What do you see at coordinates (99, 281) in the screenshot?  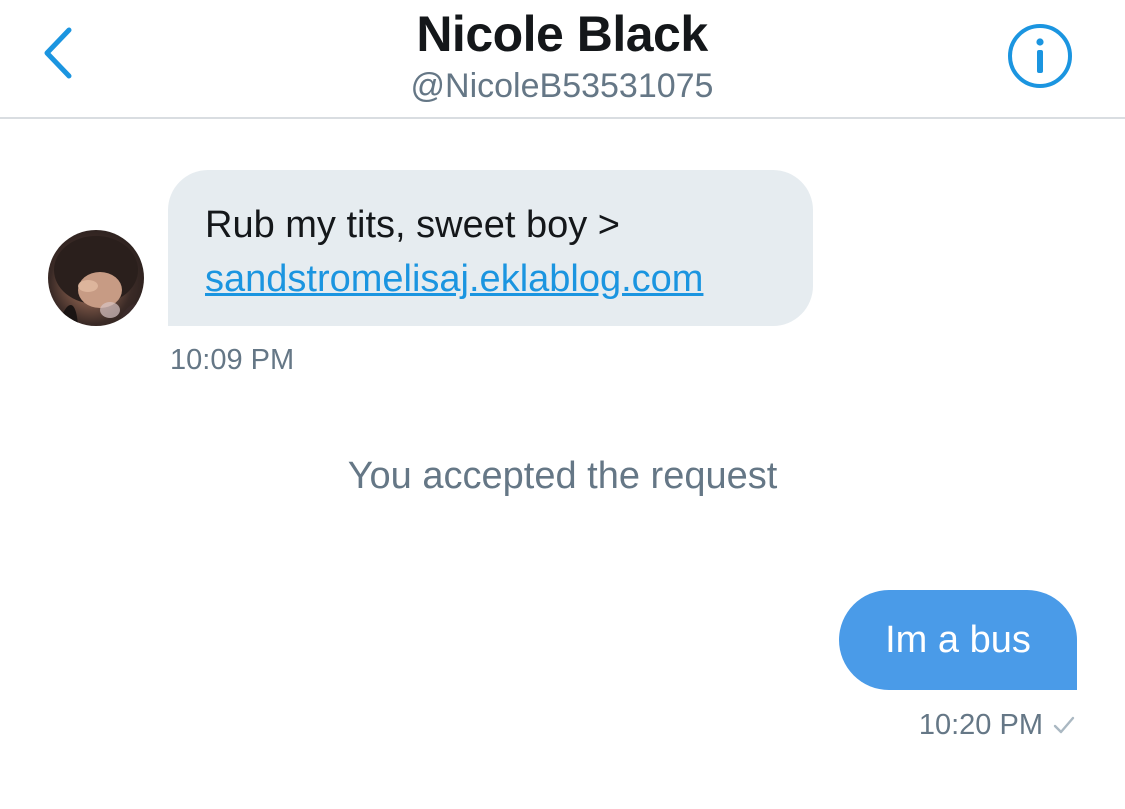 I see `avatar-photo` at bounding box center [99, 281].